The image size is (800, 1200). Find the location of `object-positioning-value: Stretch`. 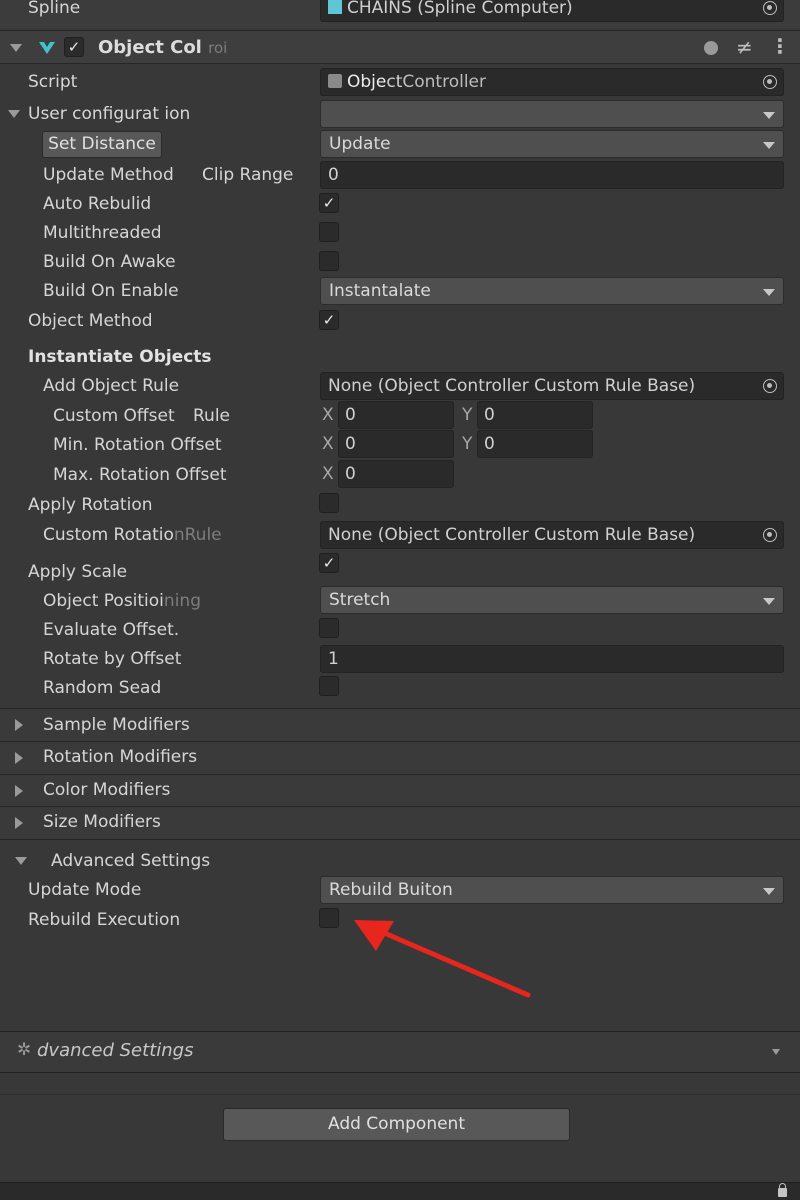

object-positioning-value: Stretch is located at coordinates (360, 600).